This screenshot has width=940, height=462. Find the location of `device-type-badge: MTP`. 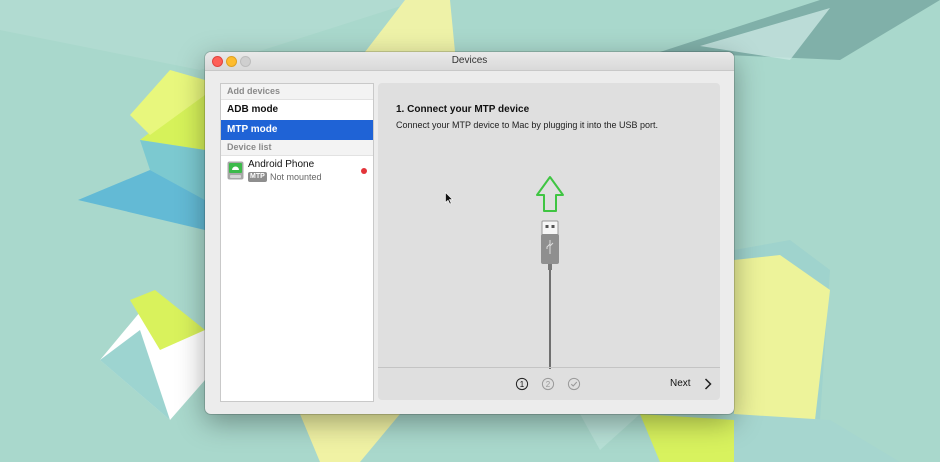

device-type-badge: MTP is located at coordinates (257, 177).